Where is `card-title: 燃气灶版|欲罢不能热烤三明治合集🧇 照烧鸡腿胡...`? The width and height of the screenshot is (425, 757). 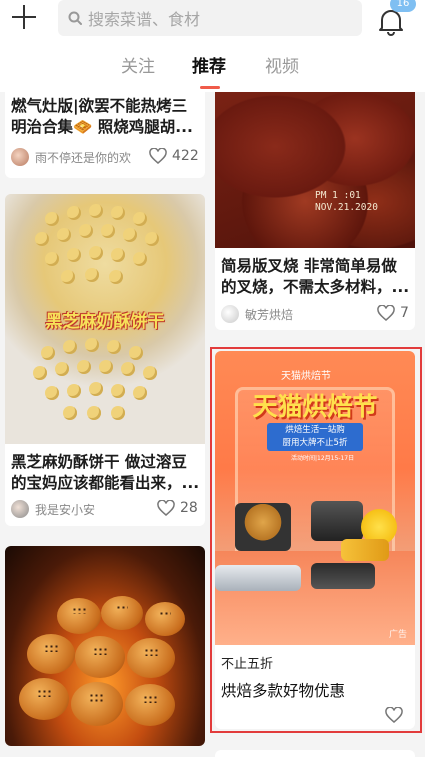
card-title: 燃气灶版|欲罢不能热烤三明治合集🧇 照烧鸡腿胡... is located at coordinates (102, 116).